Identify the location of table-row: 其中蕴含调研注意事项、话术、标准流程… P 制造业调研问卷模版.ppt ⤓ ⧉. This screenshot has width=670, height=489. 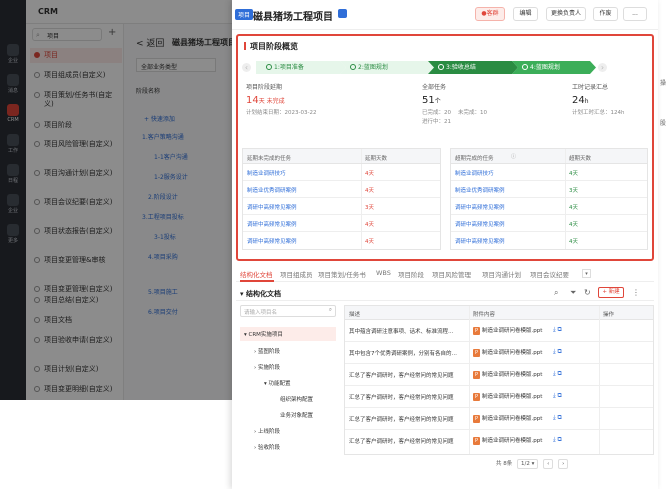
(499, 331).